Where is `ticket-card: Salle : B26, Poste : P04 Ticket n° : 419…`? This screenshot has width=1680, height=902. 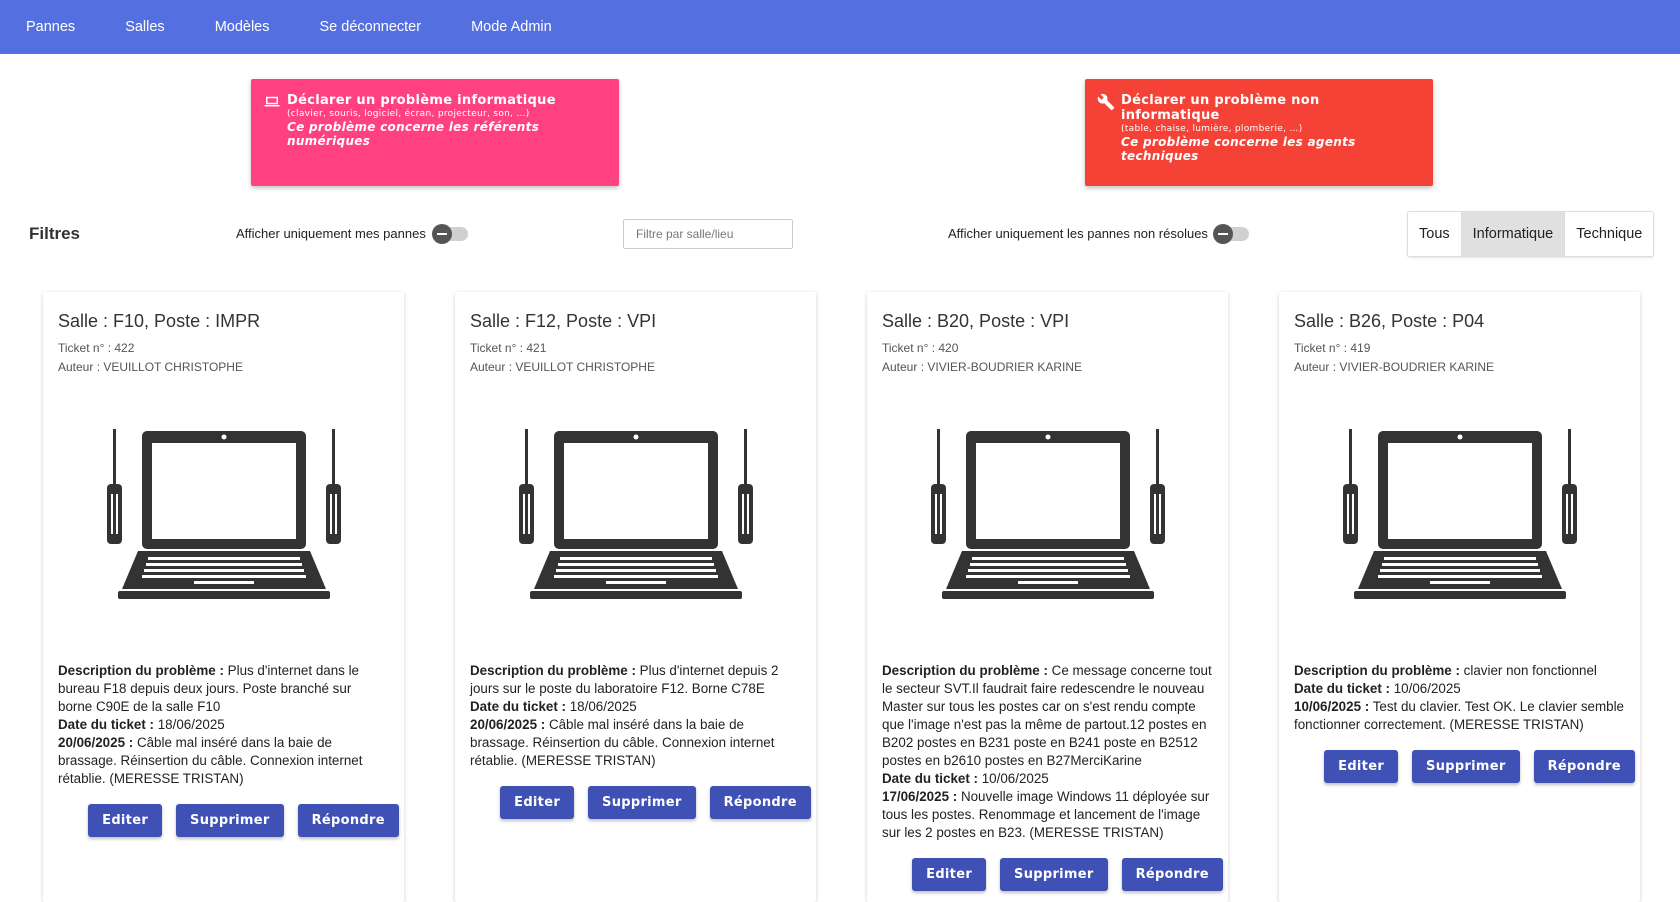 ticket-card: Salle : B26, Poste : P04 Ticket n° : 419… is located at coordinates (1459, 597).